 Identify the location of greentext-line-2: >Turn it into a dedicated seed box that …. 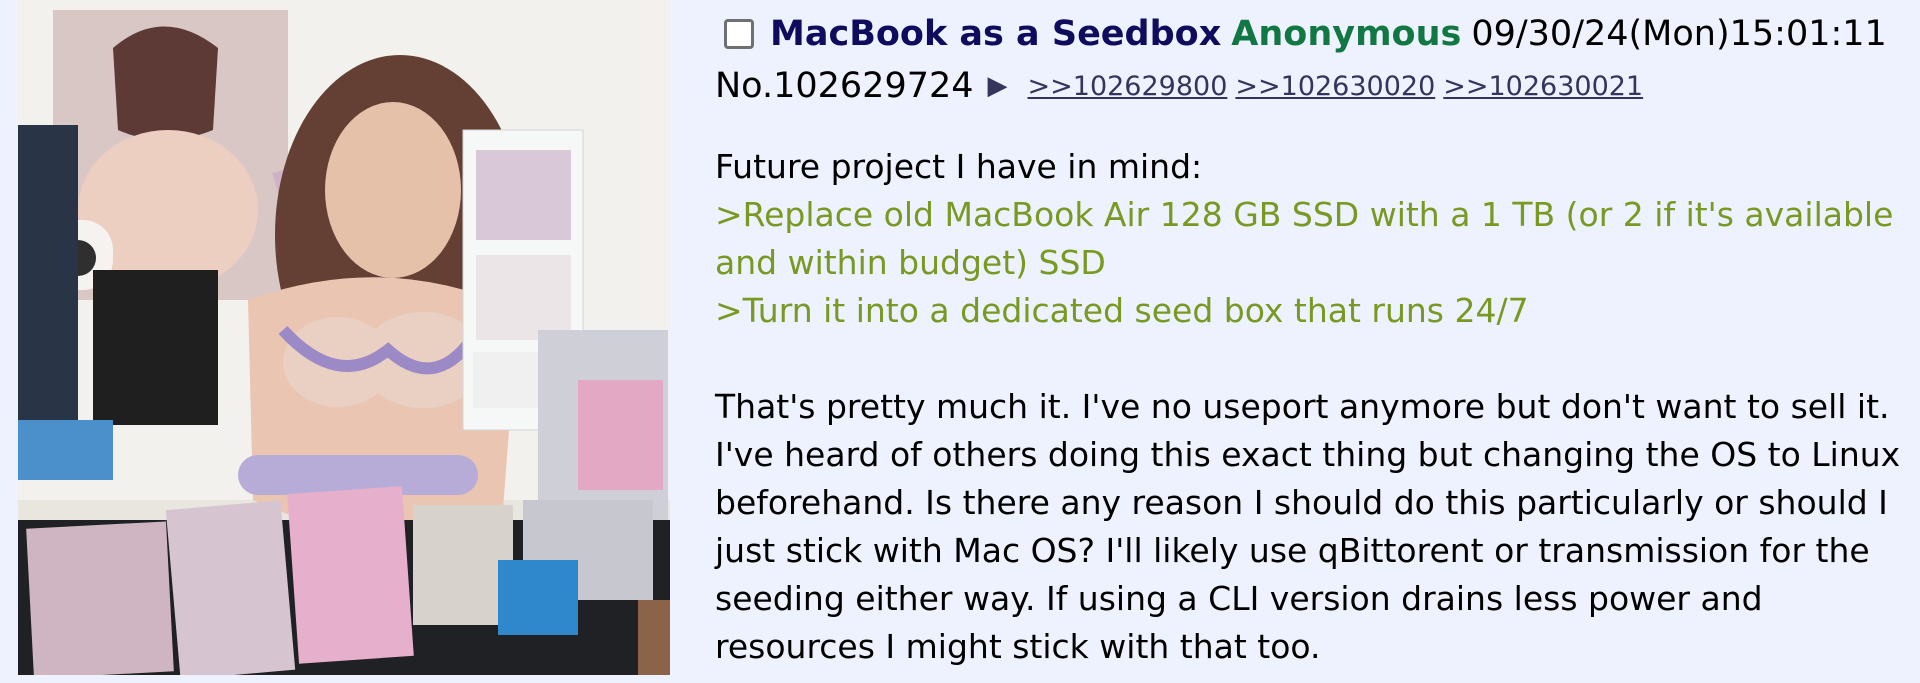
(1122, 310).